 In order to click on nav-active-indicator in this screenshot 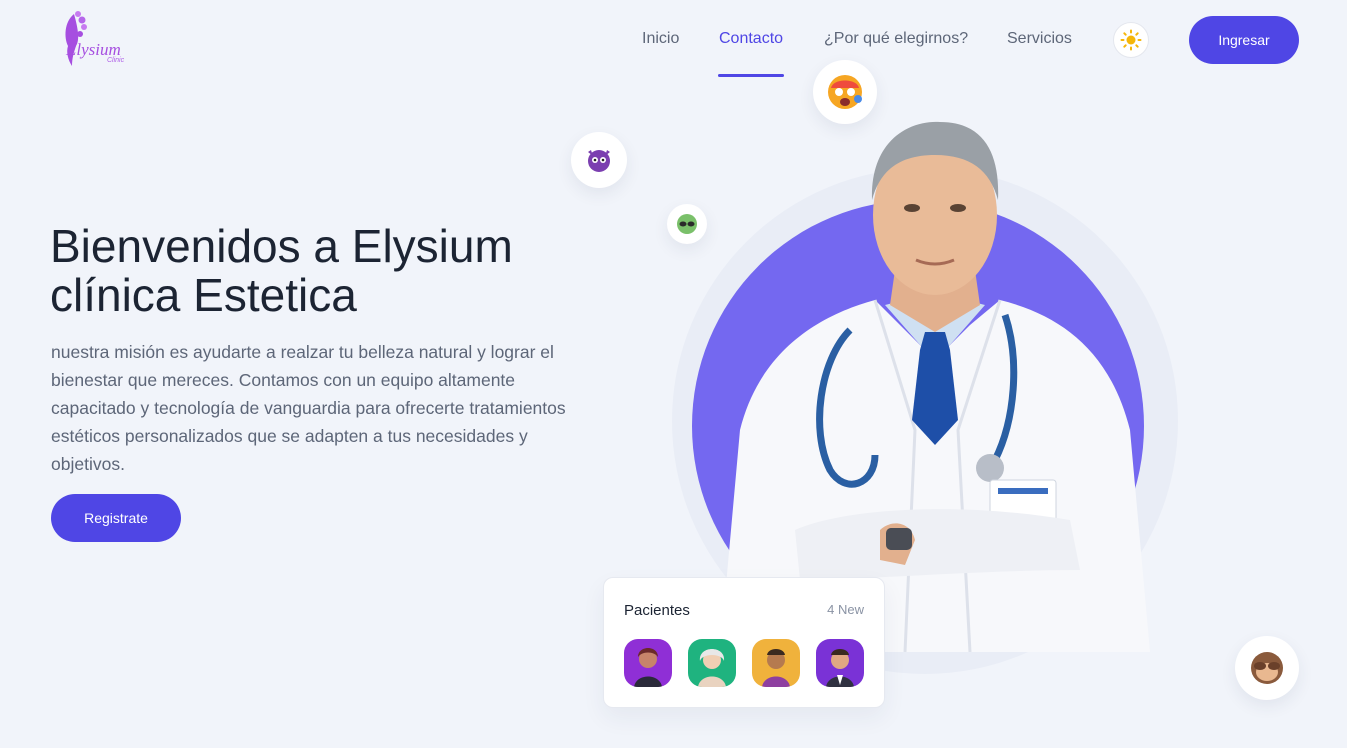, I will do `click(751, 75)`.